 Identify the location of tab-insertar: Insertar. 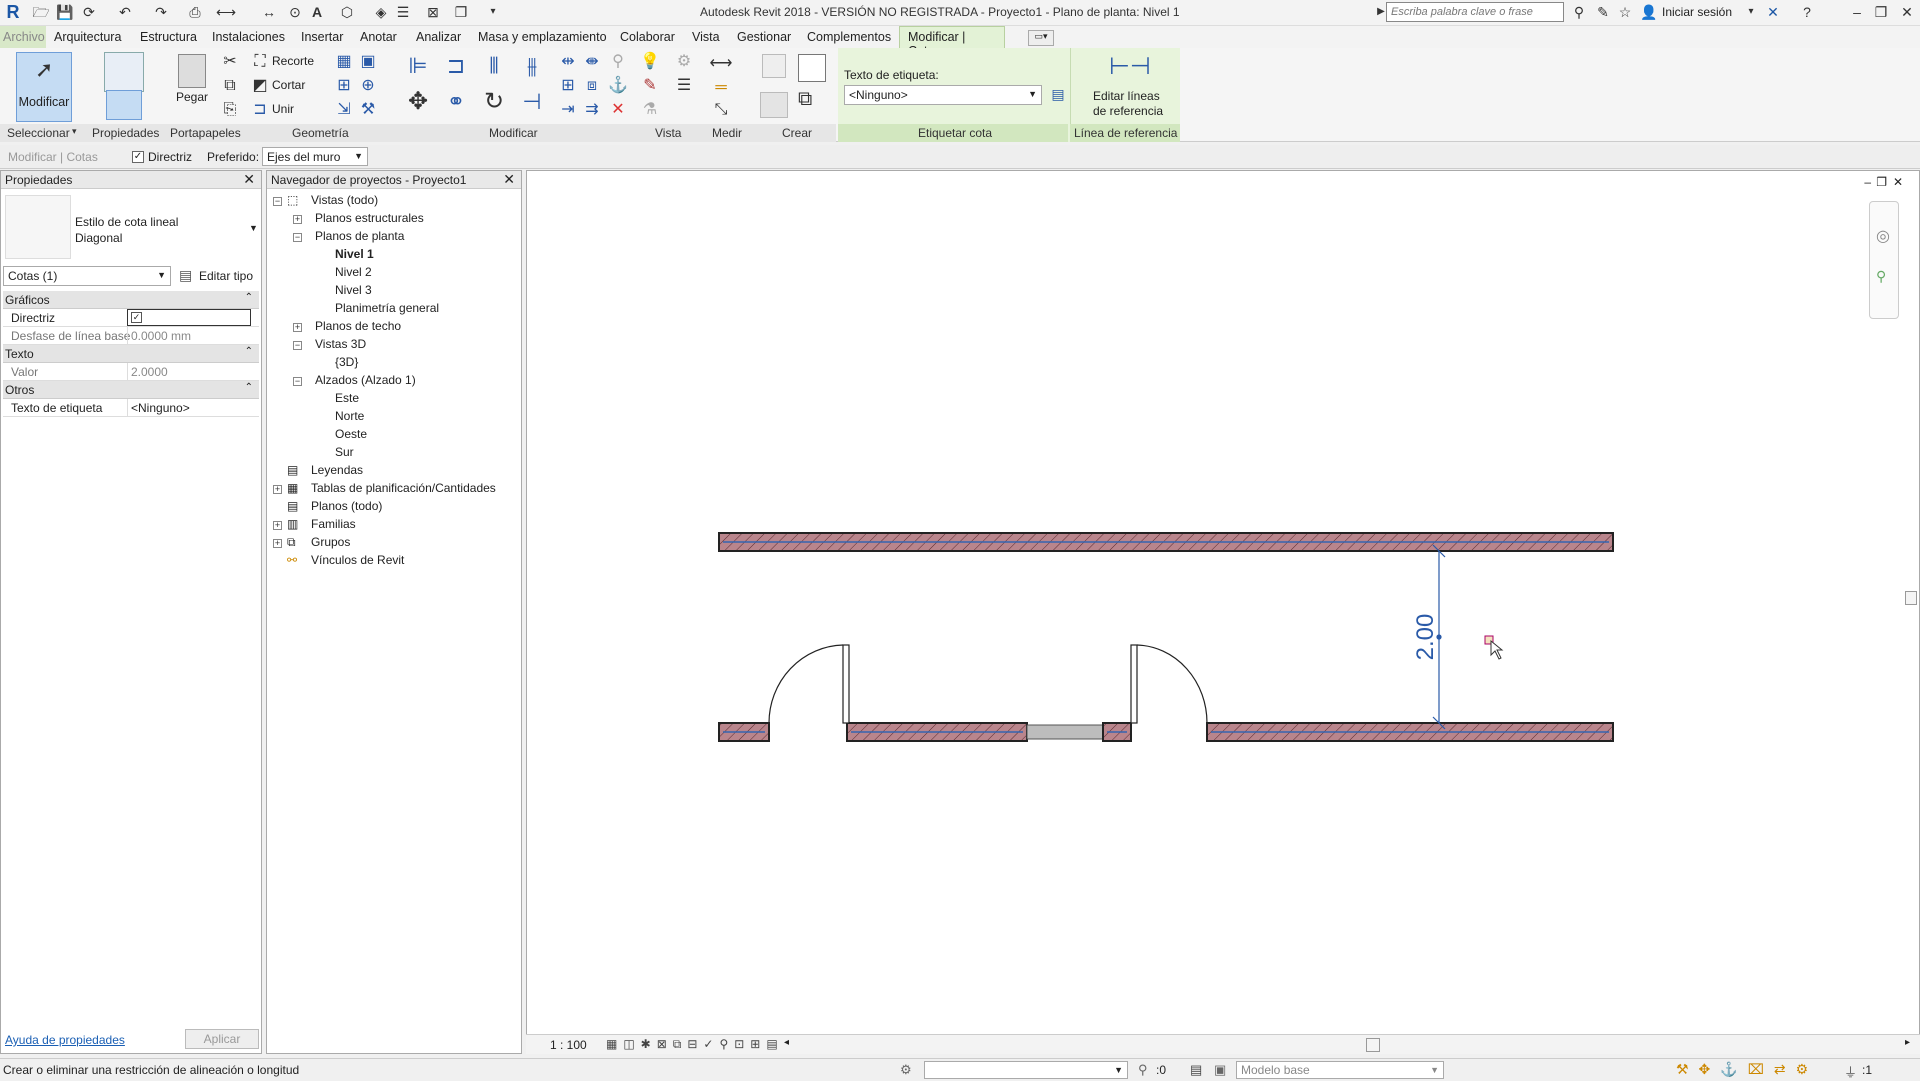
(322, 37).